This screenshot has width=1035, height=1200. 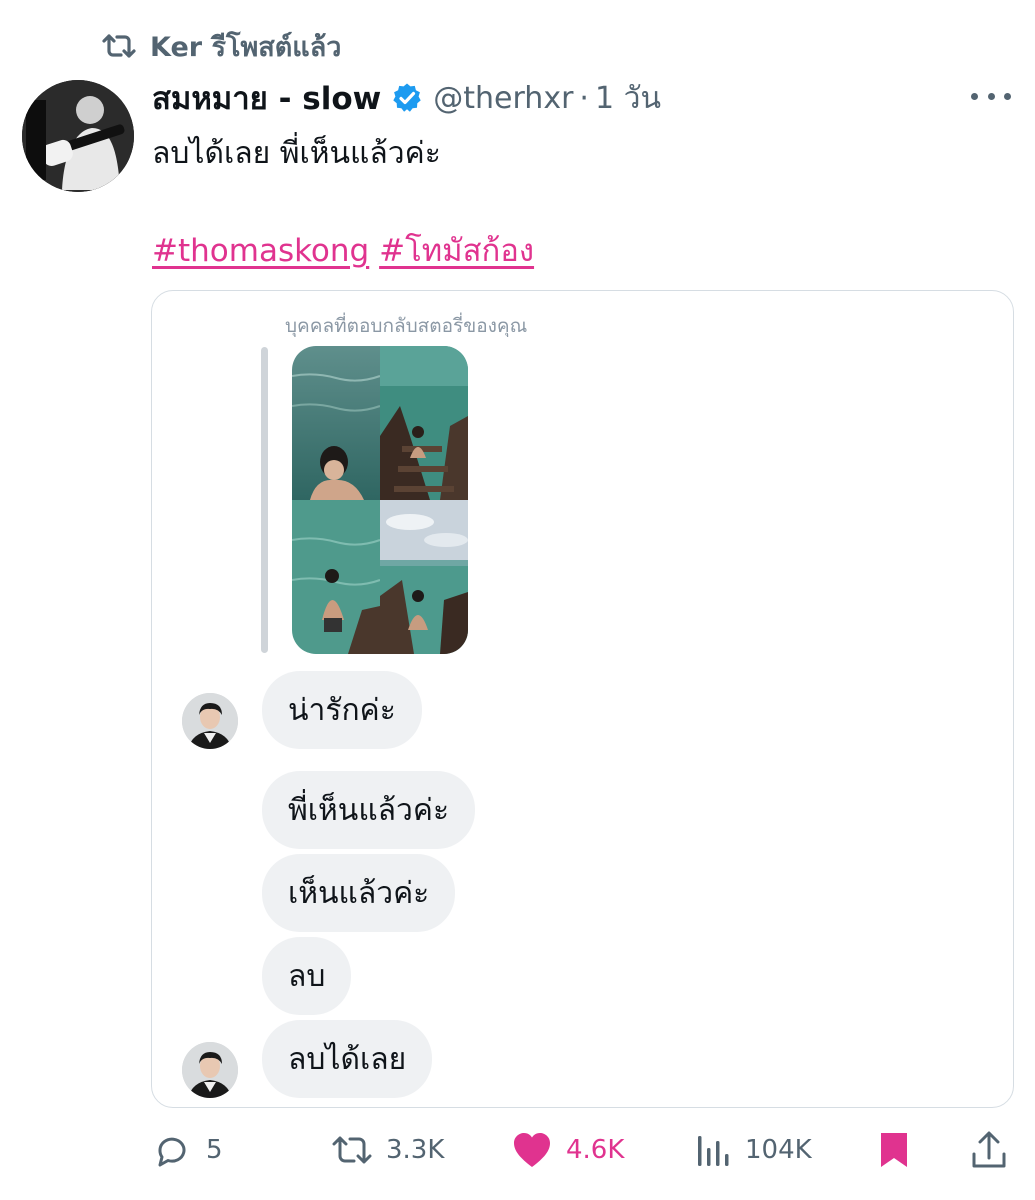 I want to click on heart-icon, so click(x=532, y=1150).